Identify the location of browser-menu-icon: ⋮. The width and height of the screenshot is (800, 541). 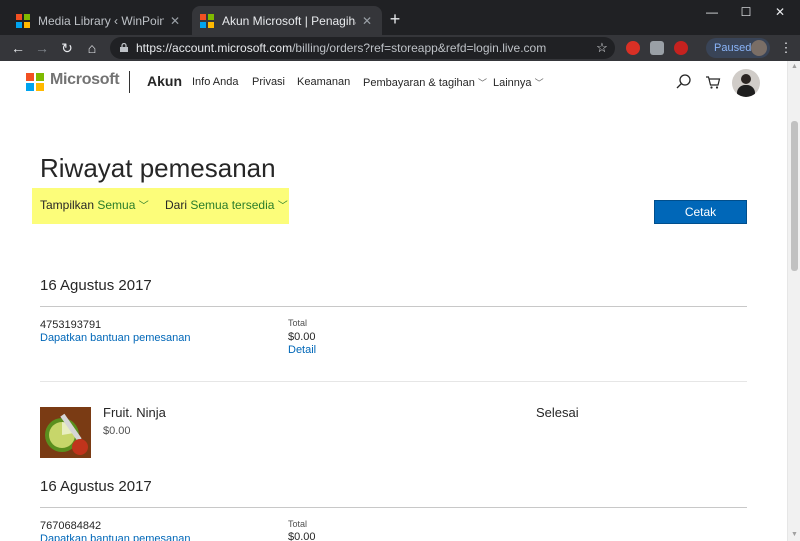
(786, 48).